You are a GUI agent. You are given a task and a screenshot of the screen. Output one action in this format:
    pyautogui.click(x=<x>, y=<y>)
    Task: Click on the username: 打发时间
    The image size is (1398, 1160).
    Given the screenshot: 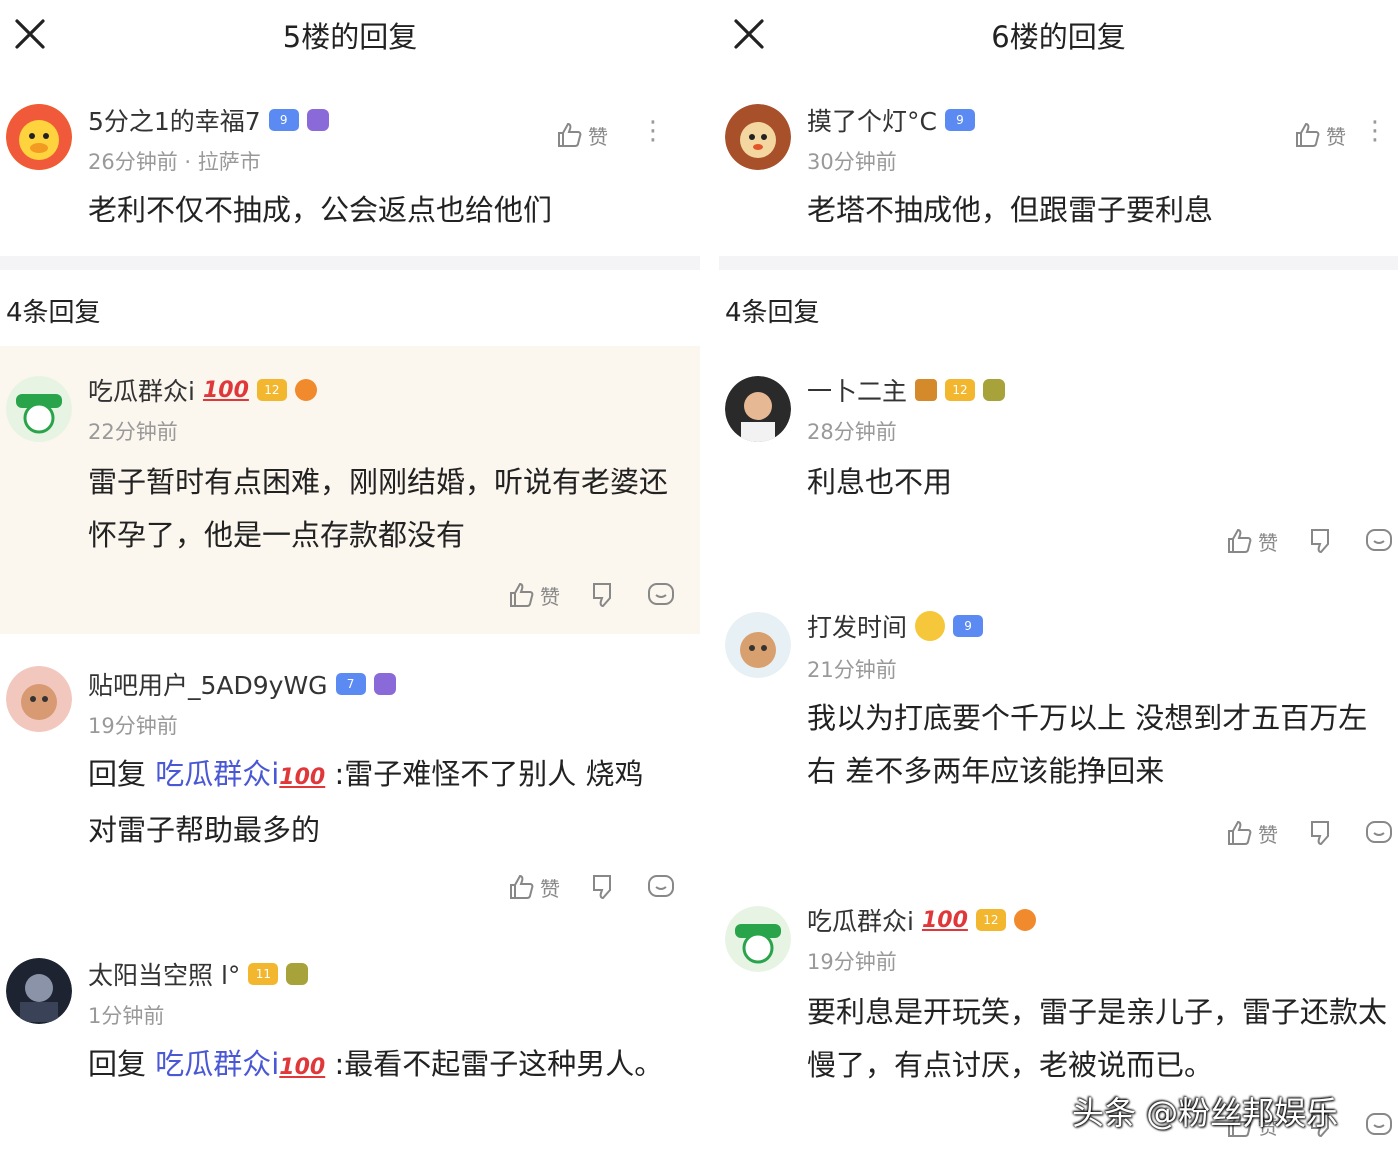 What is the action you would take?
    pyautogui.click(x=857, y=626)
    